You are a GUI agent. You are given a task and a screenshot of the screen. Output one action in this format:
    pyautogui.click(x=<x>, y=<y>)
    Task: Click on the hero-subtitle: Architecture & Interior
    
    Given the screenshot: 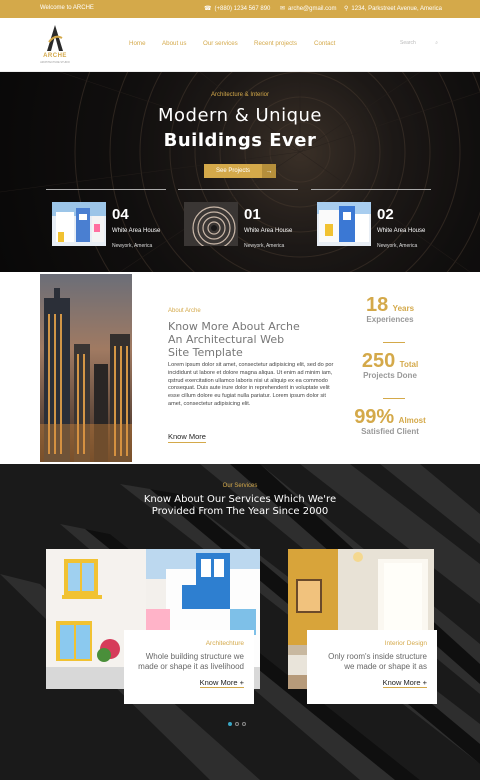 What is the action you would take?
    pyautogui.click(x=240, y=95)
    